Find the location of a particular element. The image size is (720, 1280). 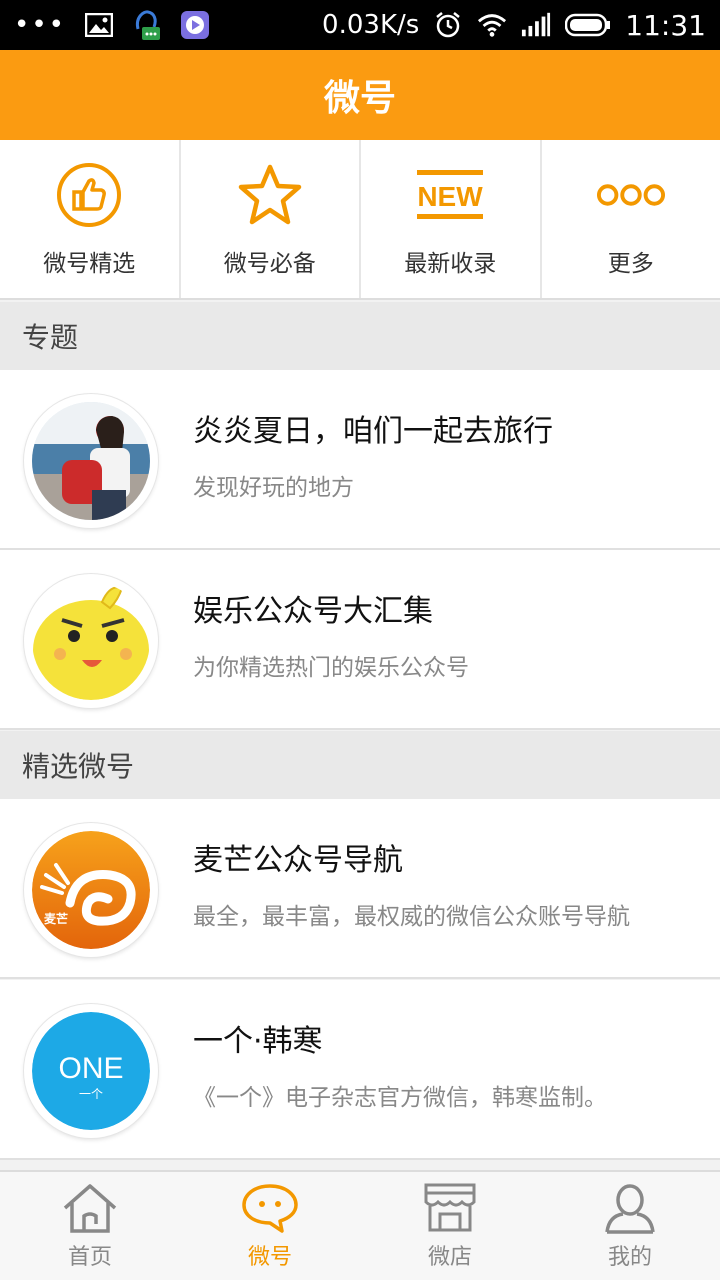

shop-icon is located at coordinates (450, 1208).